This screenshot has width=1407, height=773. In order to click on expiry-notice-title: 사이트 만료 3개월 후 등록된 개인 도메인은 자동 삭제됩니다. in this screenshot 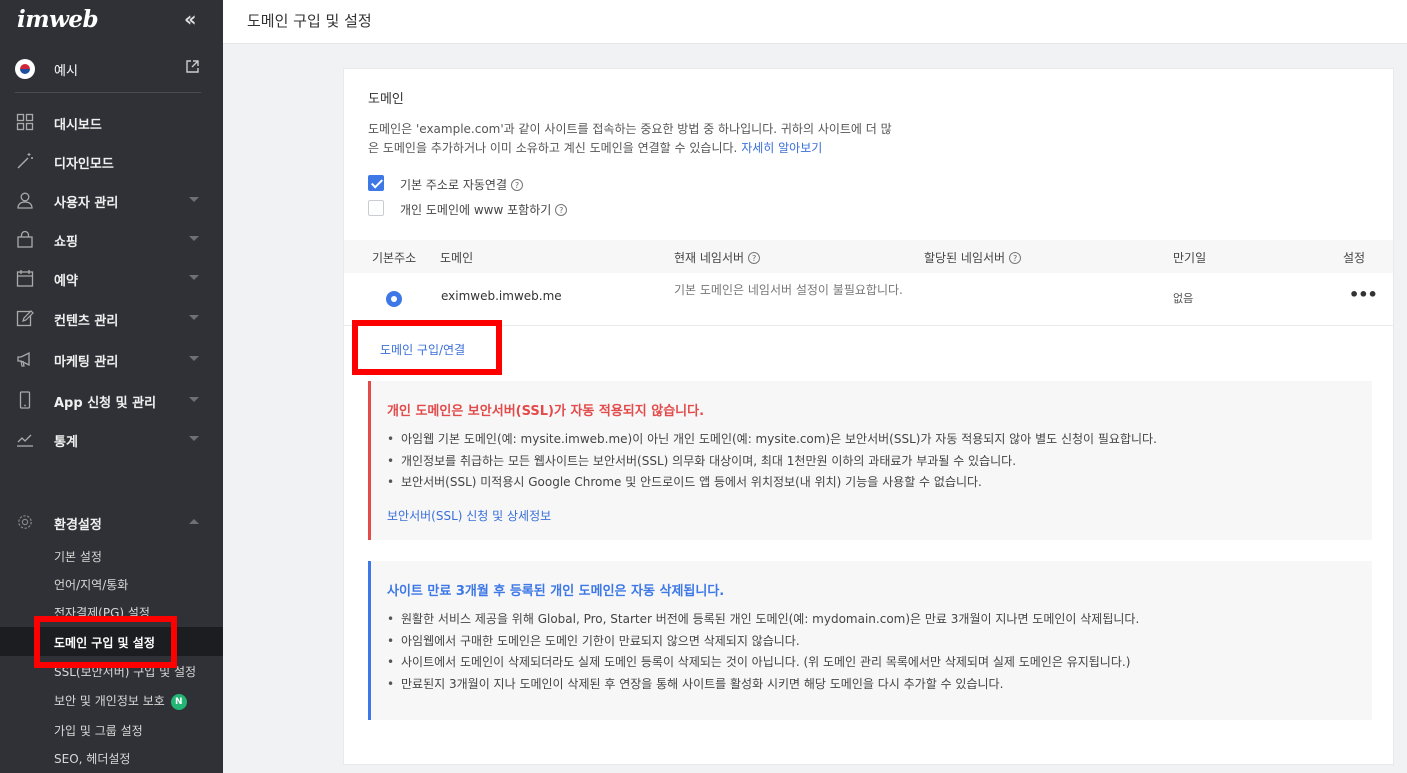, I will do `click(556, 591)`.